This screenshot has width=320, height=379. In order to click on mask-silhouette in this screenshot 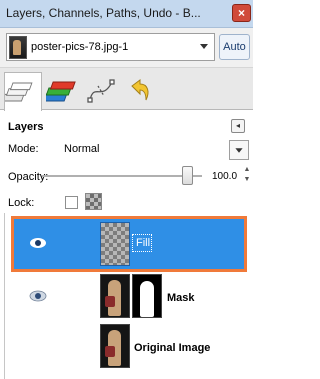, I will do `click(147, 299)`.